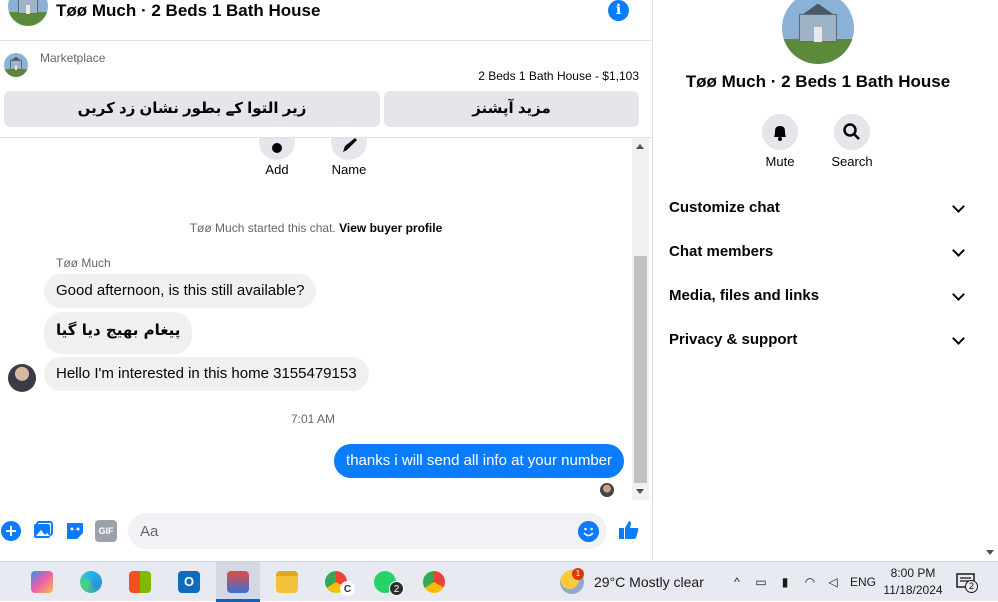 This screenshot has width=998, height=602. I want to click on meet-icon: ▭, so click(761, 582).